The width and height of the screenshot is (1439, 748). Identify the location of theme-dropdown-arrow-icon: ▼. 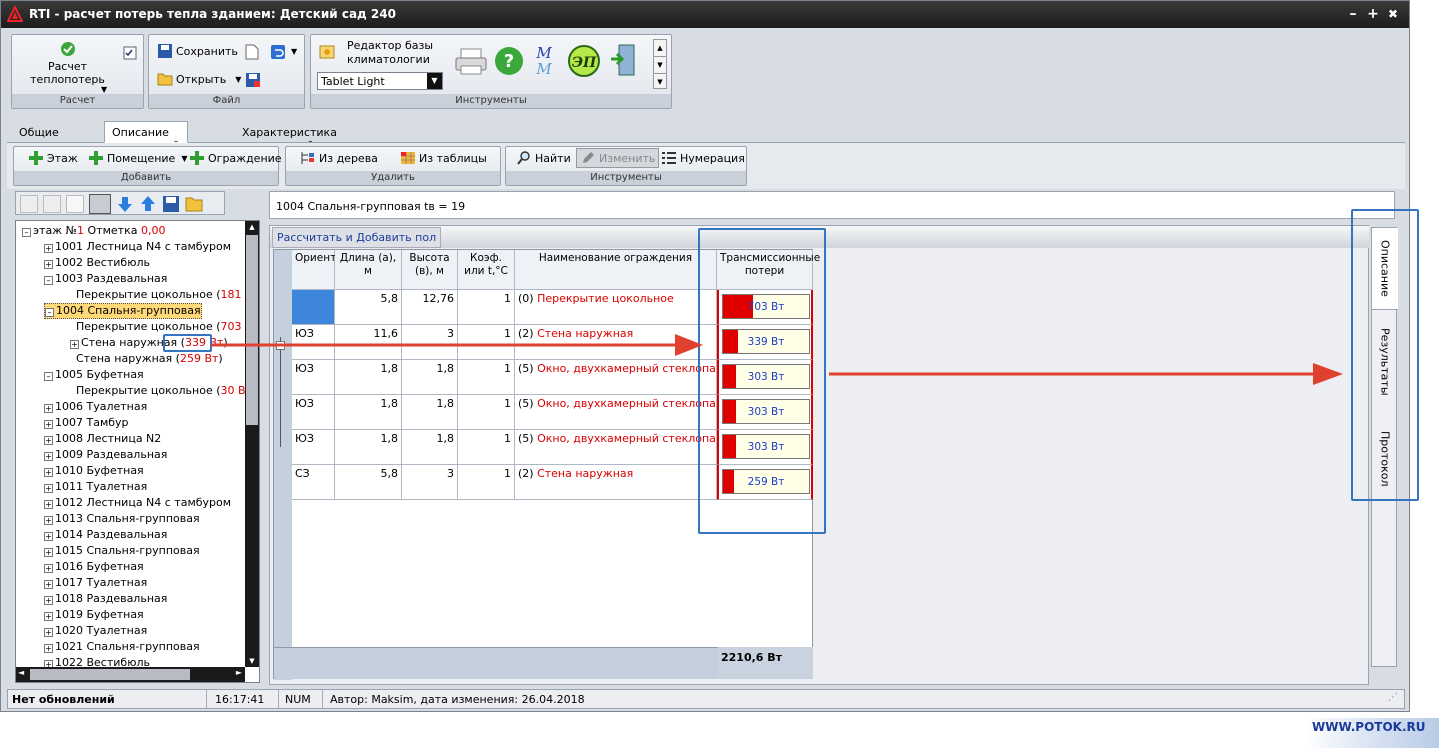
(434, 81).